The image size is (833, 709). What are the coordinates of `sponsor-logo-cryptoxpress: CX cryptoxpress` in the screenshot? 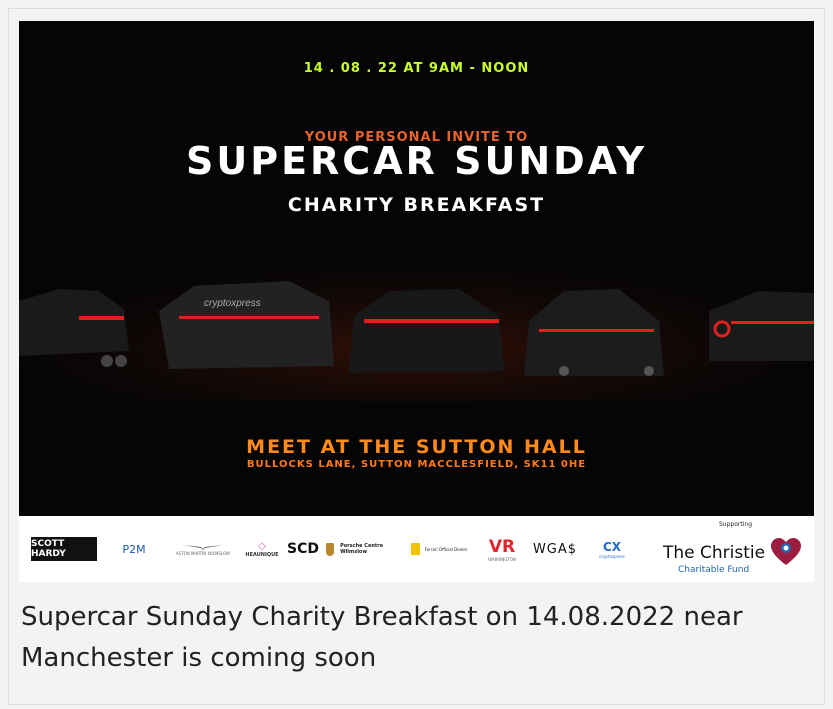 It's located at (612, 549).